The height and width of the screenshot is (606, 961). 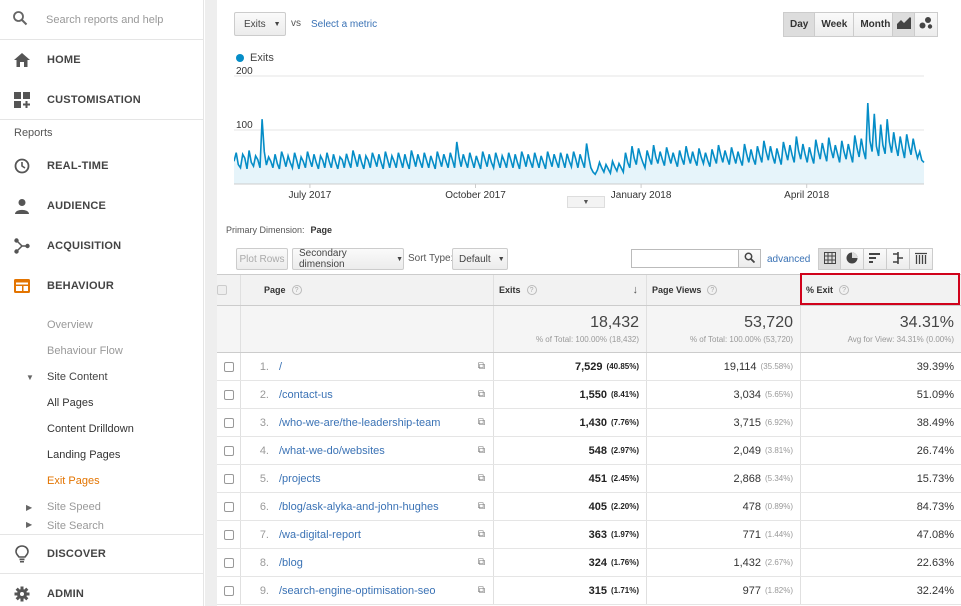 I want to click on week-button: Week, so click(x=835, y=24).